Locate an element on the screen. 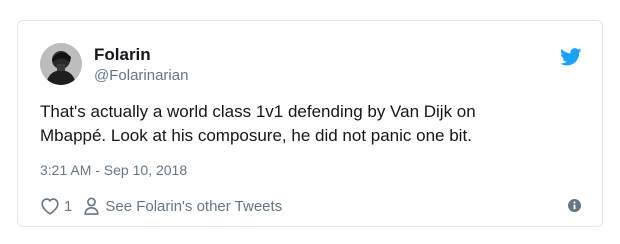  author-avatar is located at coordinates (61, 64).